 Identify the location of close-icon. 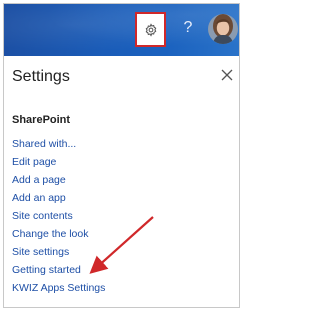
(227, 75).